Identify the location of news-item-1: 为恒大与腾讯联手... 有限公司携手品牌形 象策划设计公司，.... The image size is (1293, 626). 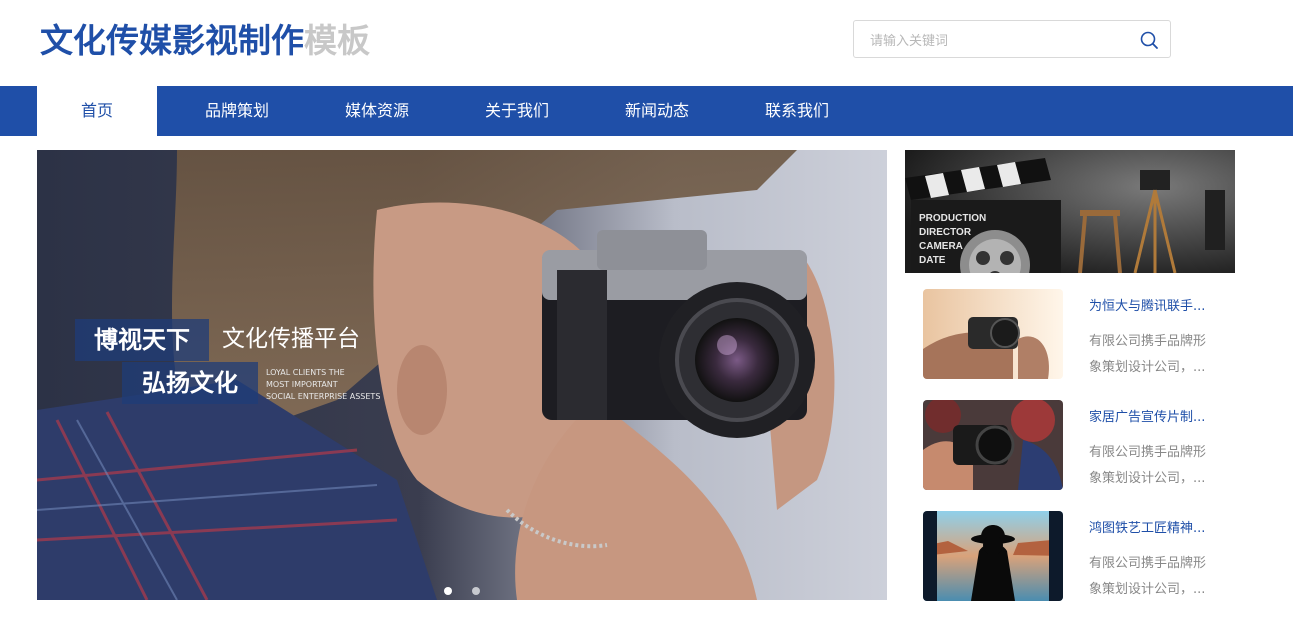
(1083, 334).